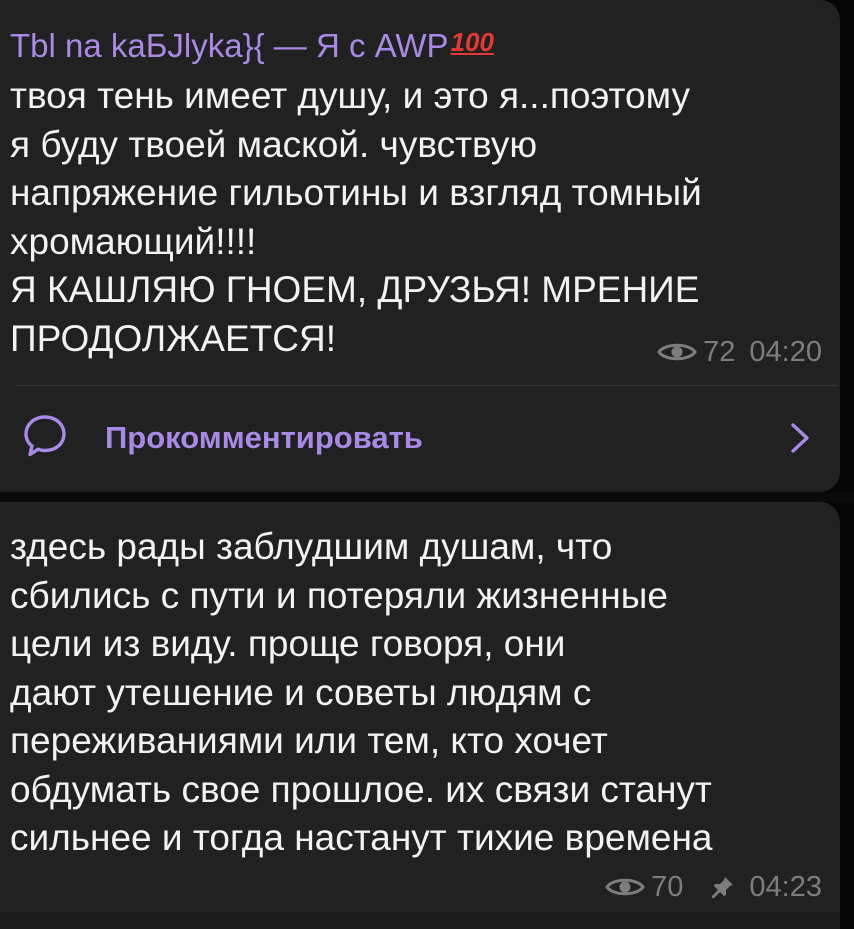 This screenshot has height=929, width=854. Describe the element at coordinates (229, 45) in the screenshot. I see `post-author-name: Tbl na kaБJlyka}{ — Я с AWP` at that location.